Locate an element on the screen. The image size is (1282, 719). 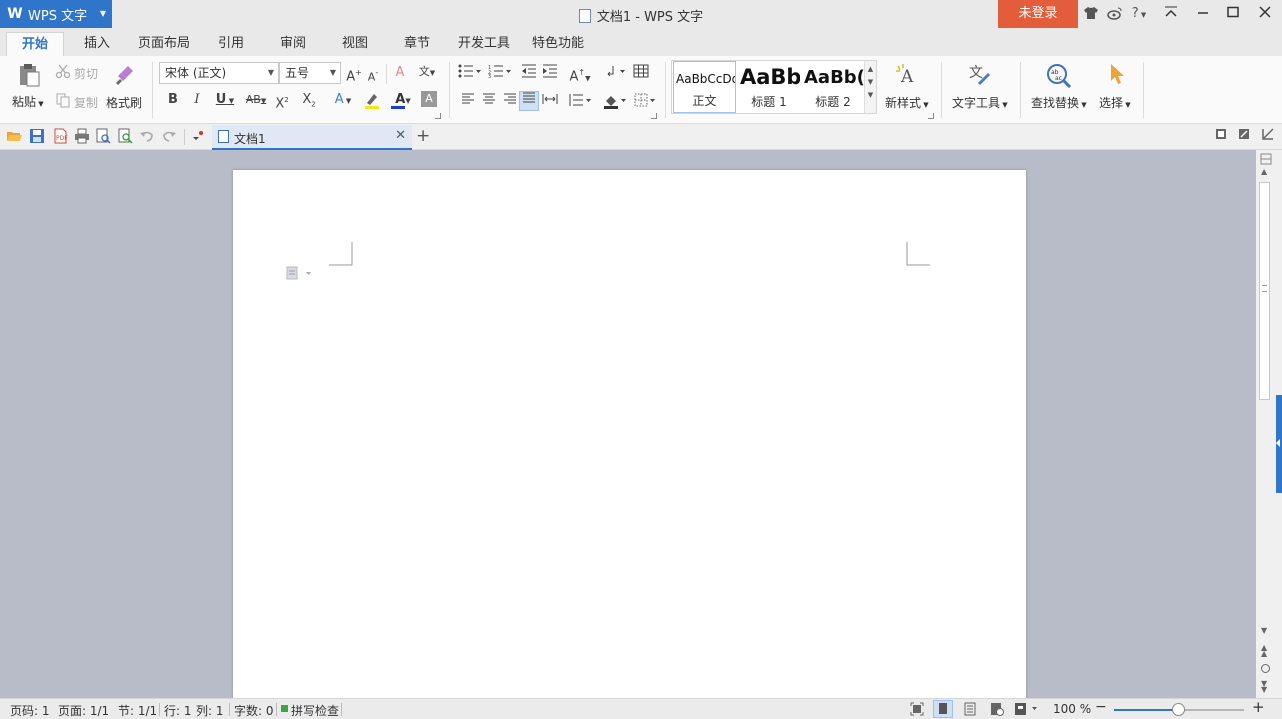
close-tab-icon: ✕ is located at coordinates (400, 135).